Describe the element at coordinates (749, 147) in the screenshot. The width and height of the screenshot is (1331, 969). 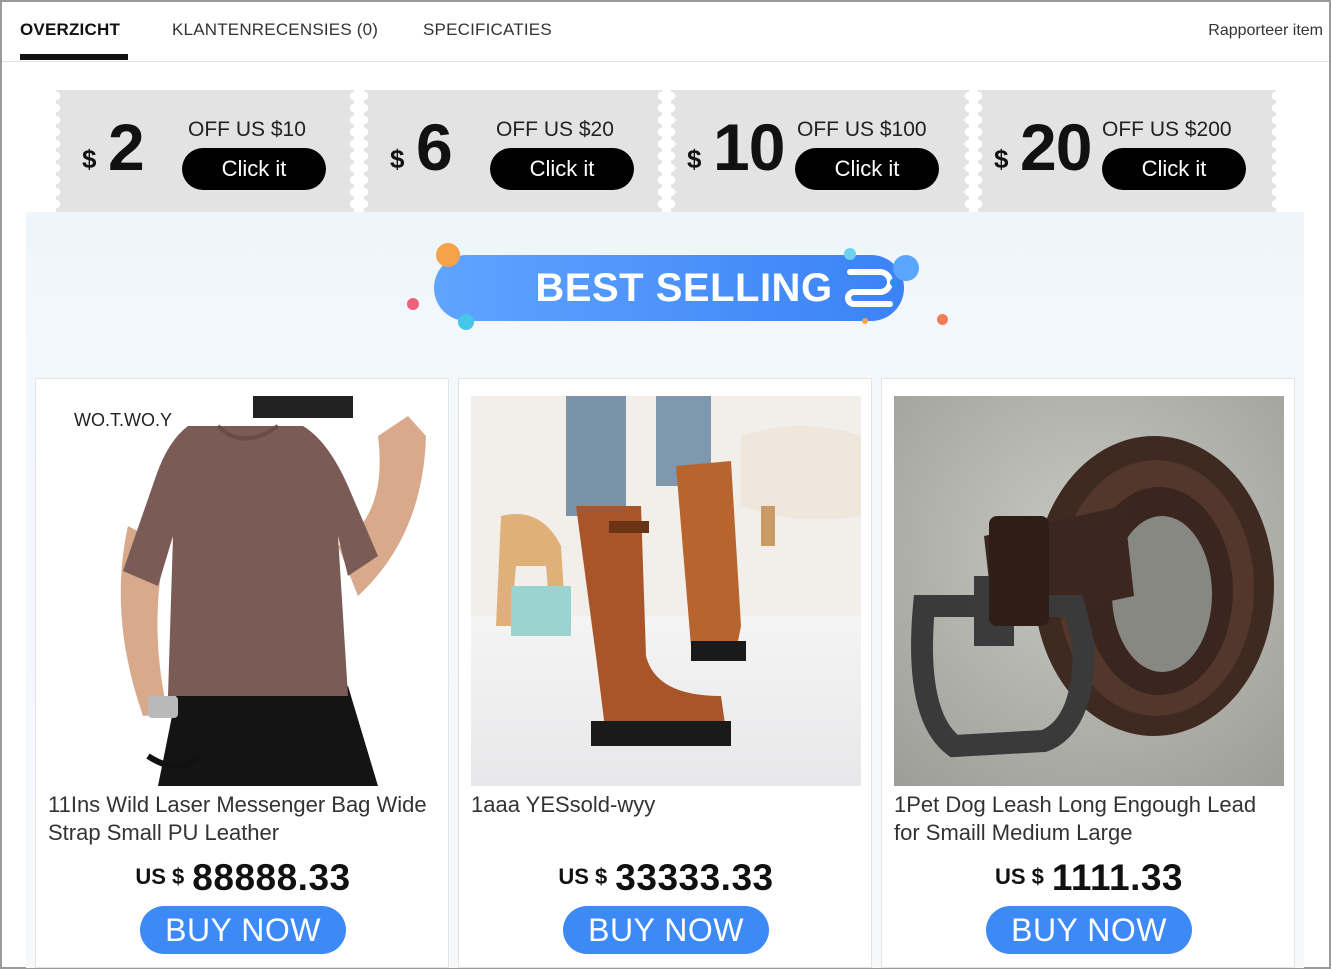
I see `coupon-amount: 10` at that location.